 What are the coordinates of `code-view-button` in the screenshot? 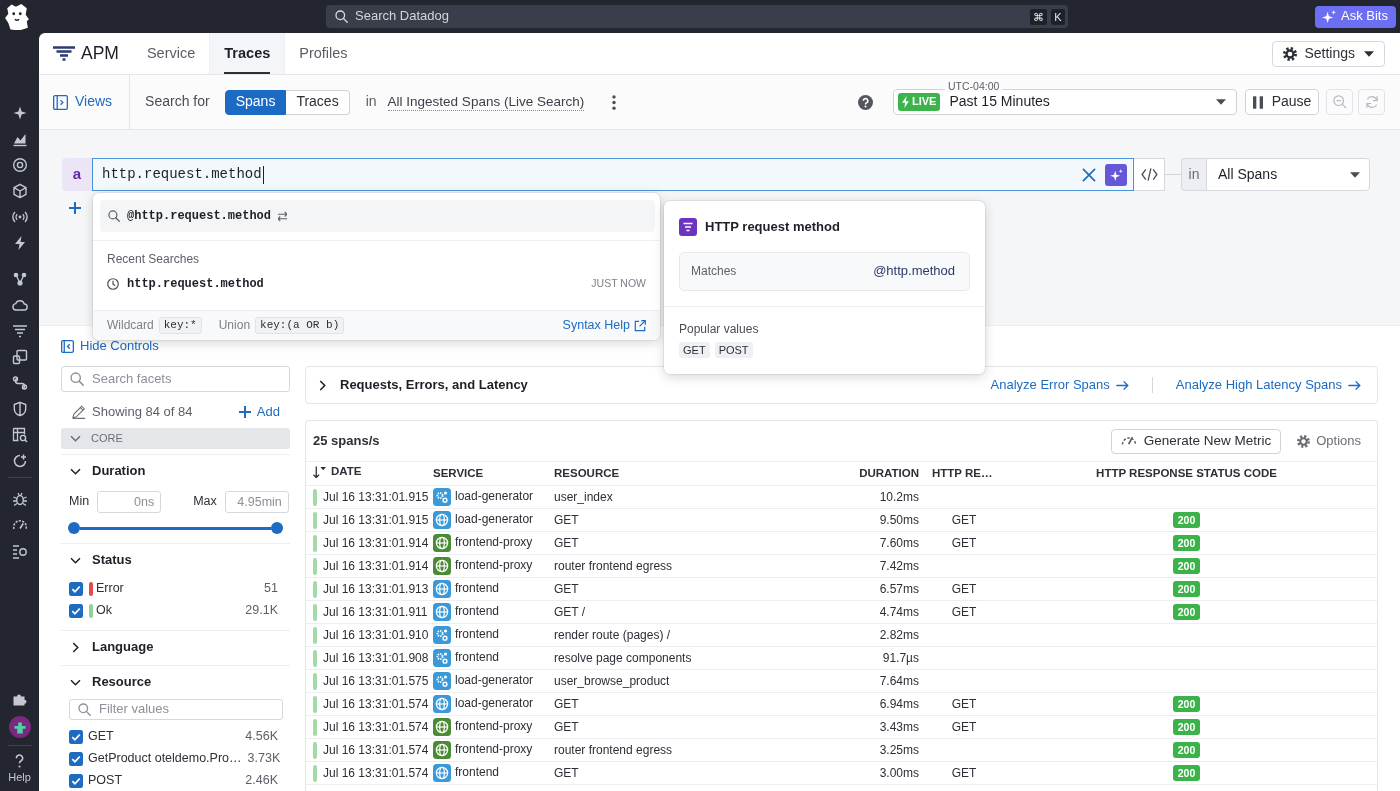 It's located at (1149, 174).